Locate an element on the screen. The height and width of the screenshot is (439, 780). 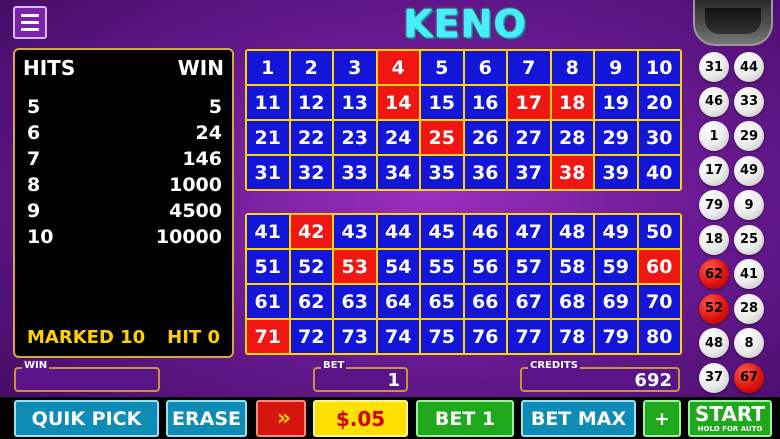
number-cell: 2 is located at coordinates (311, 67).